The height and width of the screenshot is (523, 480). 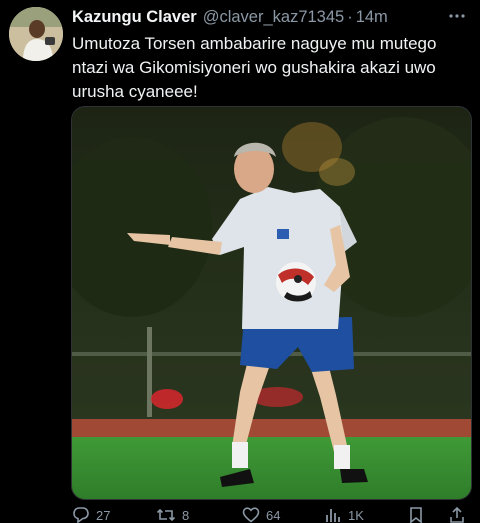 What do you see at coordinates (166, 515) in the screenshot?
I see `retweet-icon` at bounding box center [166, 515].